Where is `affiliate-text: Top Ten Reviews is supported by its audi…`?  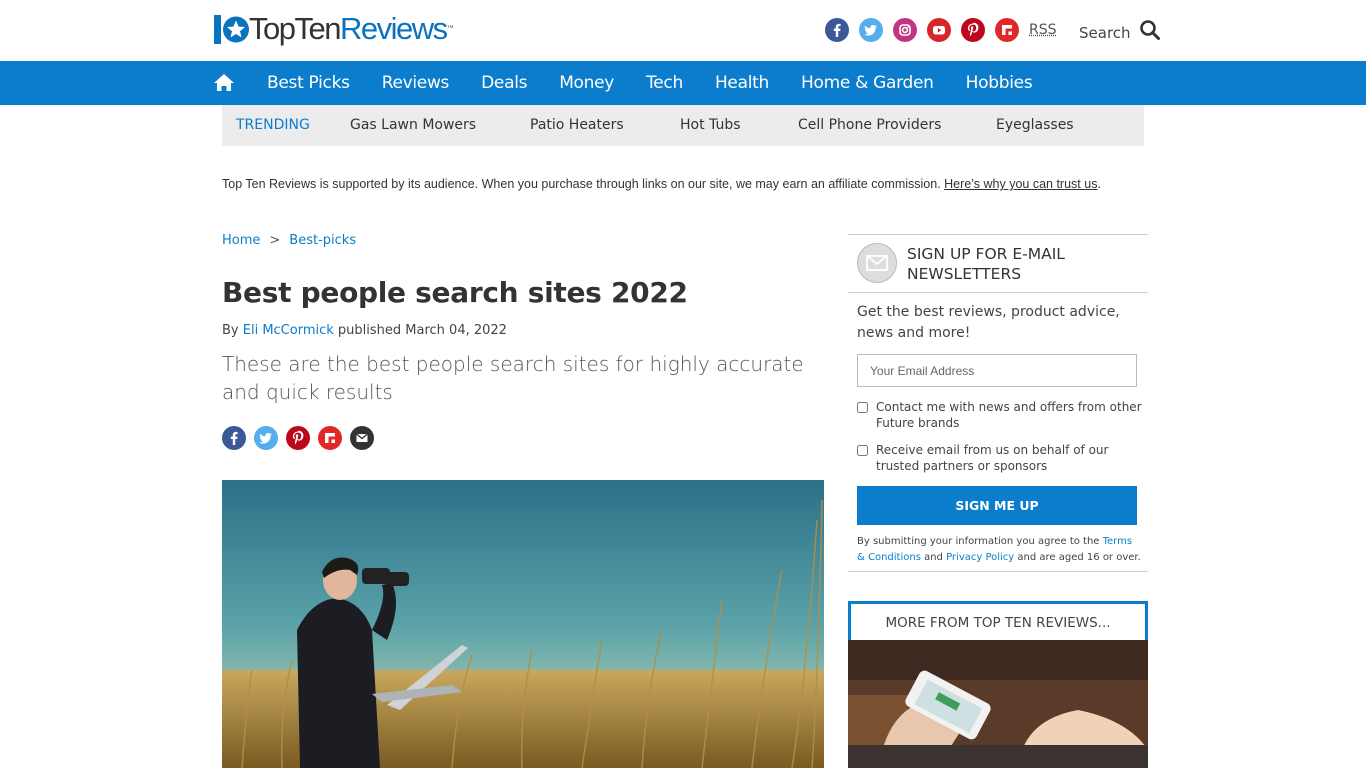 affiliate-text: Top Ten Reviews is supported by its audi… is located at coordinates (583, 184).